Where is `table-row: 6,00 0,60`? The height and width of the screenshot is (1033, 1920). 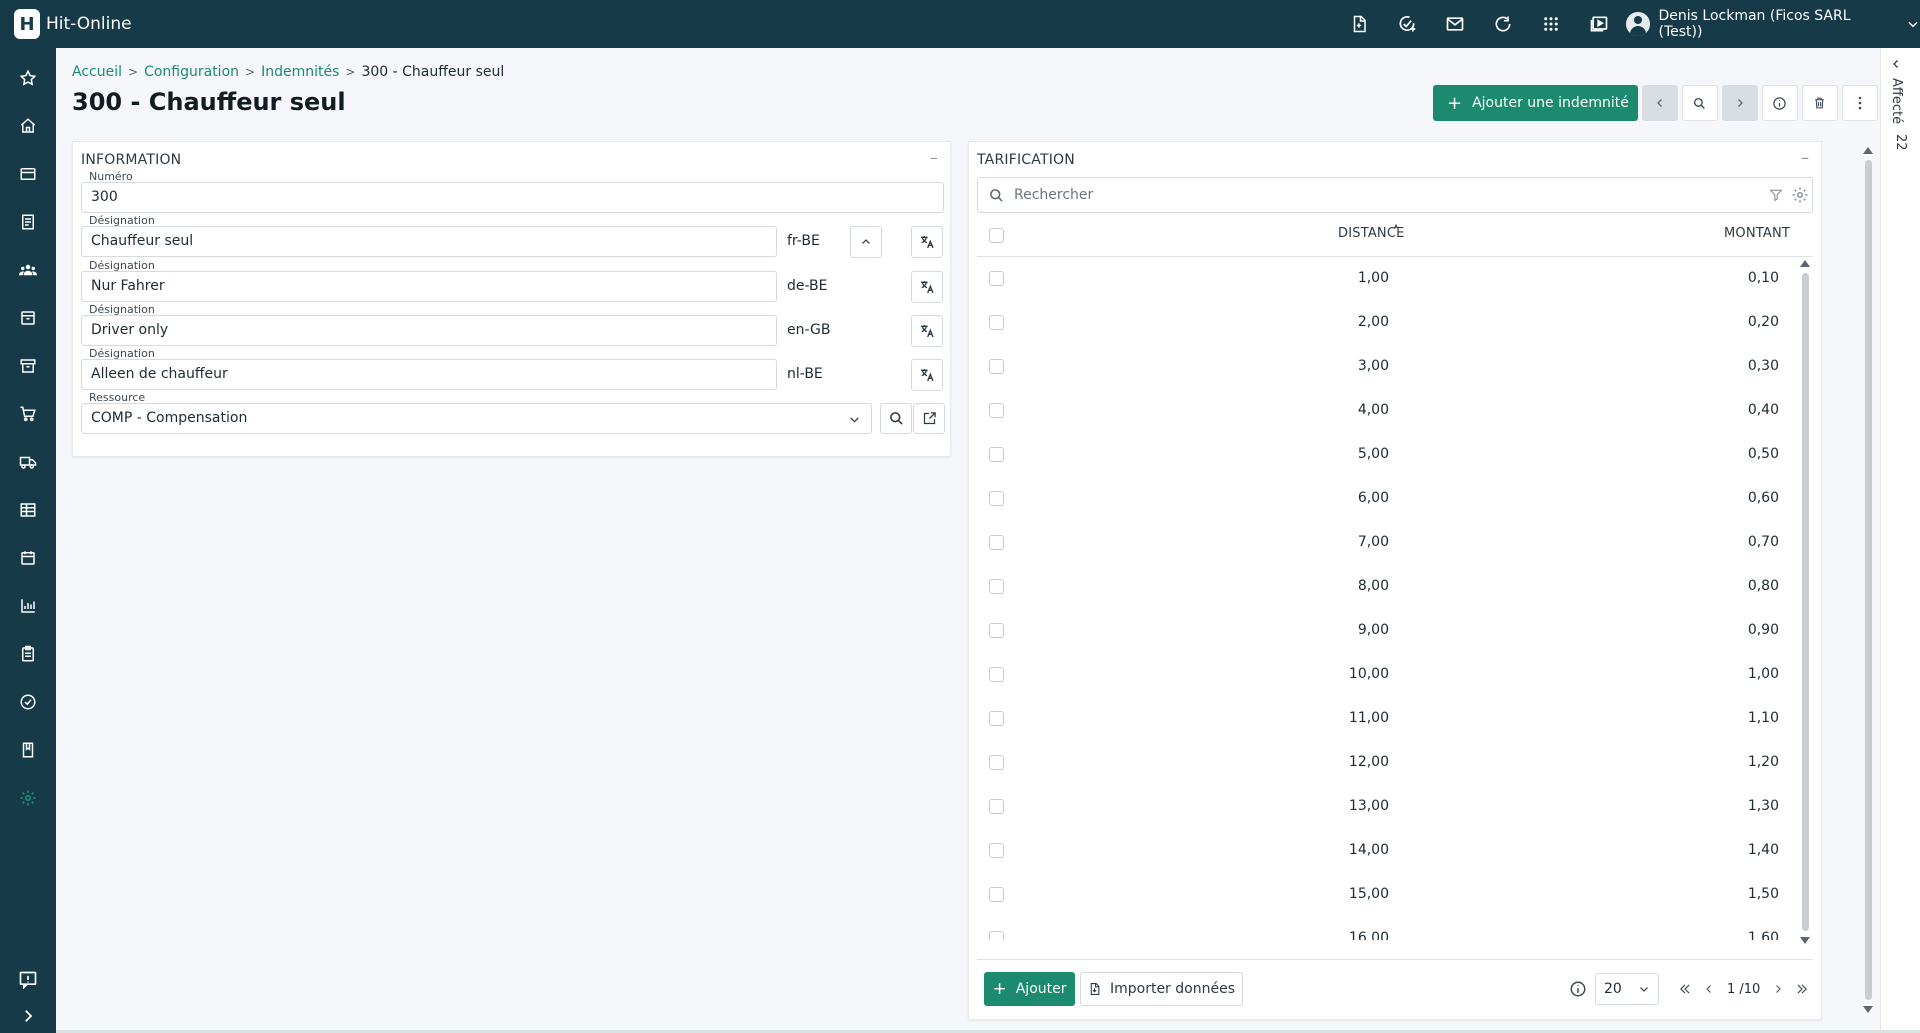 table-row: 6,00 0,60 is located at coordinates (1387, 499).